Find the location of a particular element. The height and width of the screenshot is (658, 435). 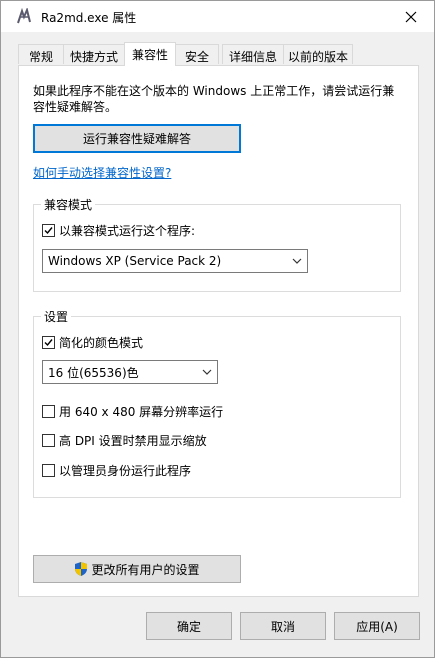

manual-settings-link: 如何手动选择兼容性设置? is located at coordinates (102, 172).